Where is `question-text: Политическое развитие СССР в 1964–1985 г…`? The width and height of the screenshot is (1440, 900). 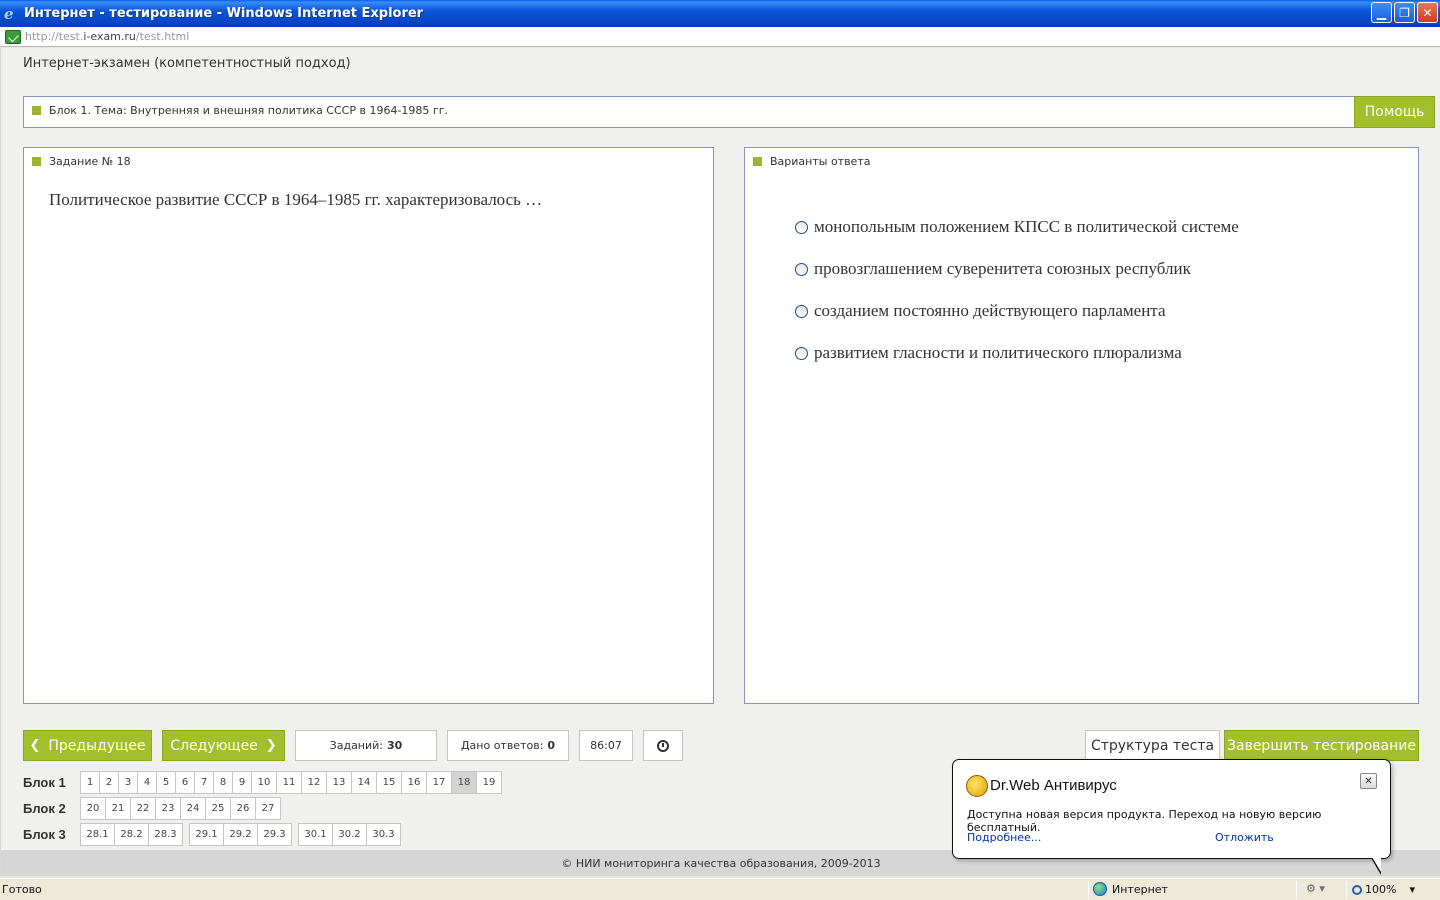
question-text: Политическое развитие СССР в 1964–1985 г… is located at coordinates (296, 199).